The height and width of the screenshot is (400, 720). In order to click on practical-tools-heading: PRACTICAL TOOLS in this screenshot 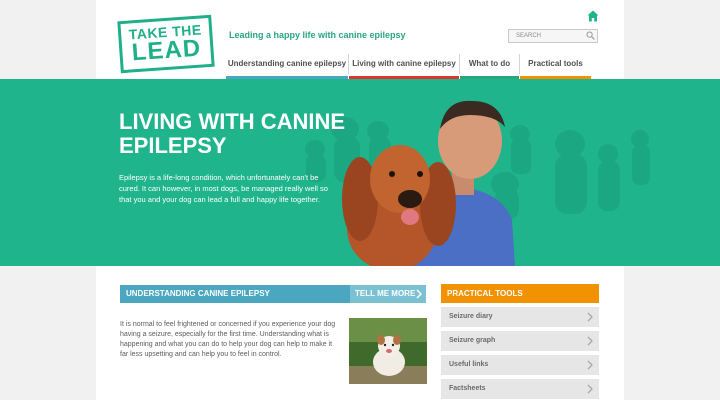, I will do `click(520, 293)`.